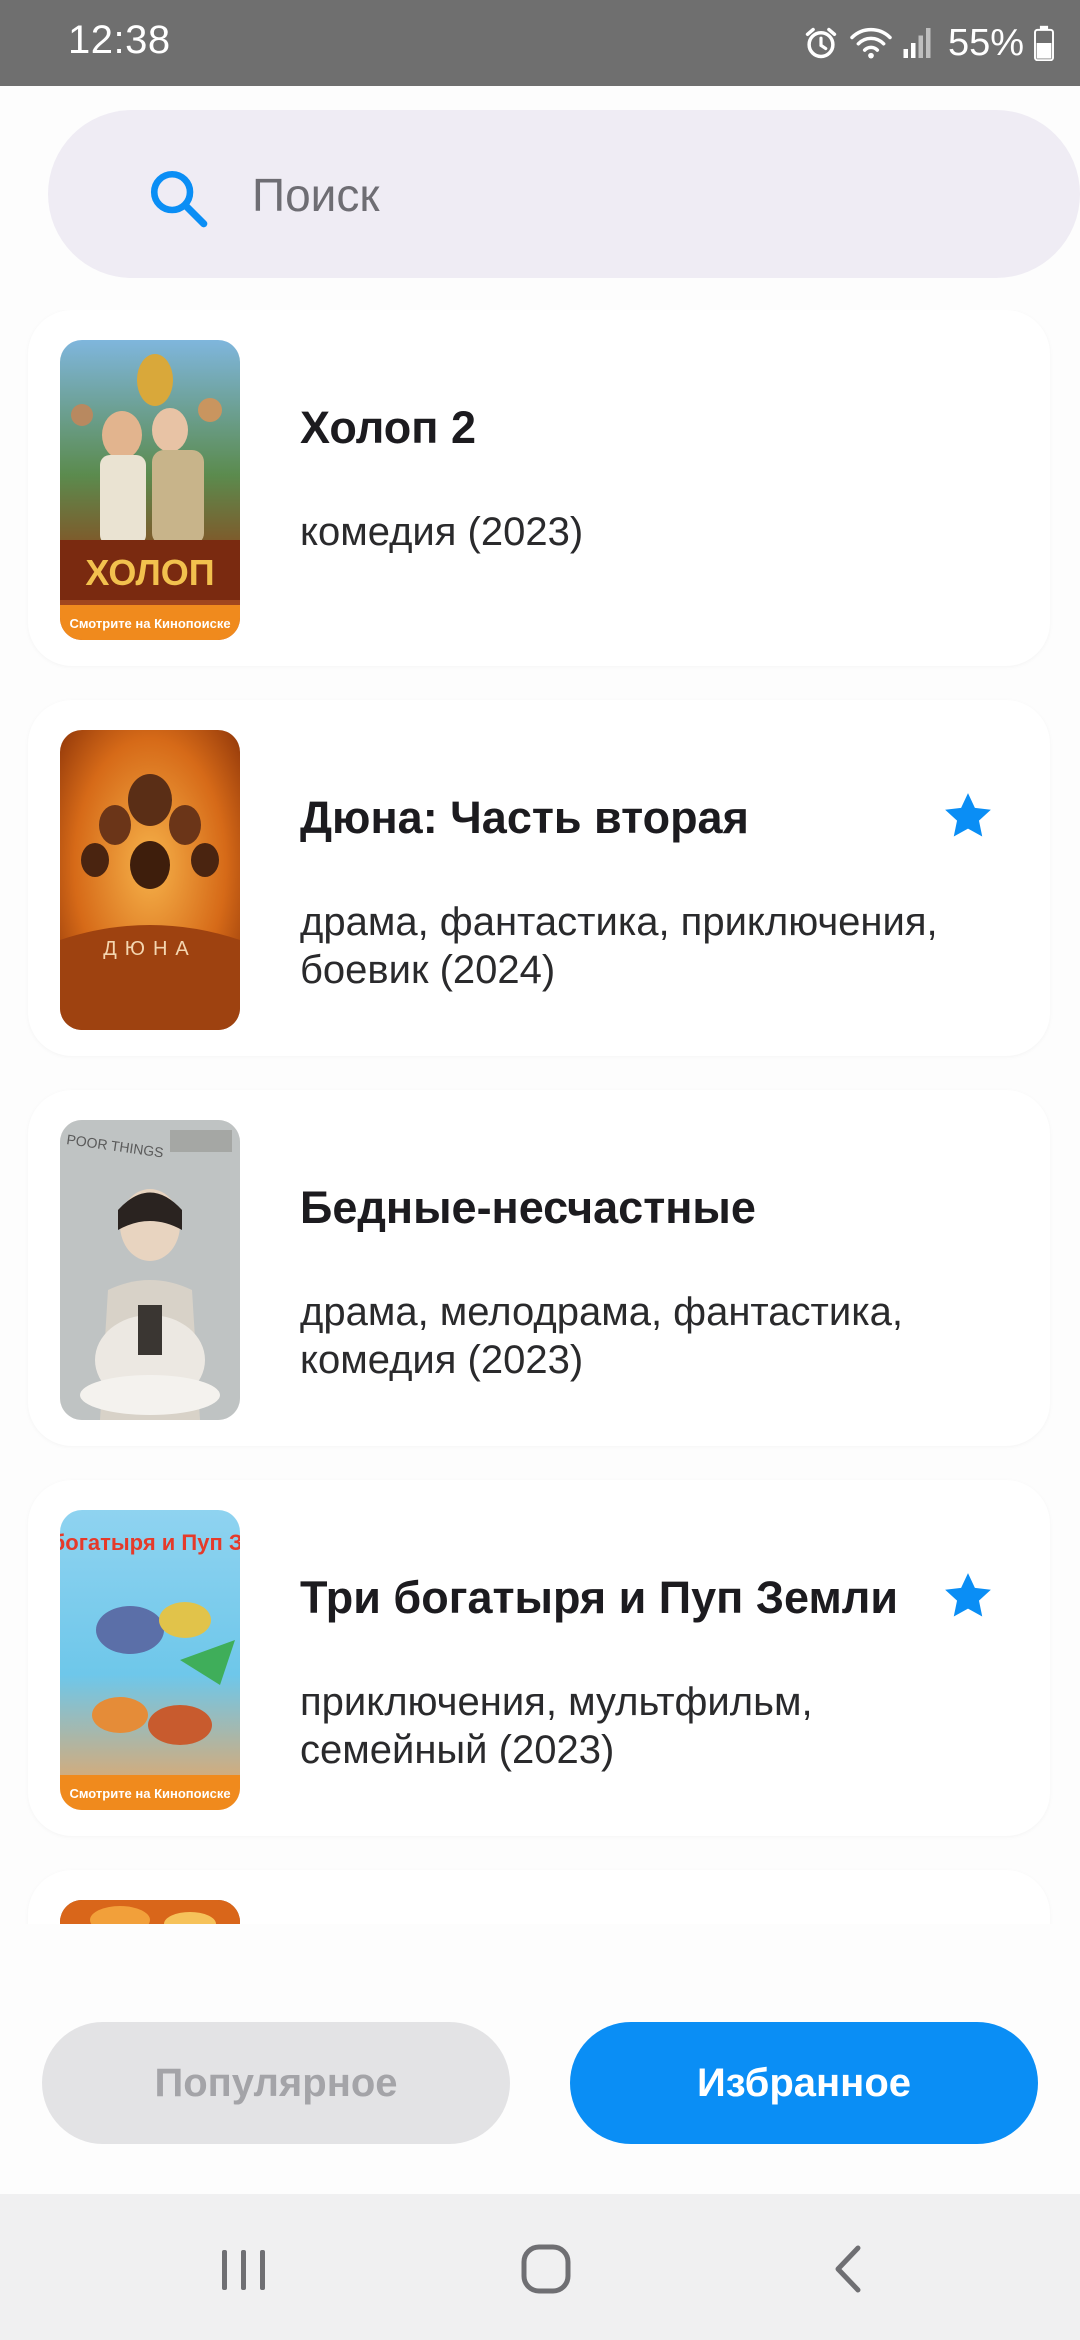 The width and height of the screenshot is (1080, 2340). I want to click on movie-title: Бедные-несчастные, so click(528, 1207).